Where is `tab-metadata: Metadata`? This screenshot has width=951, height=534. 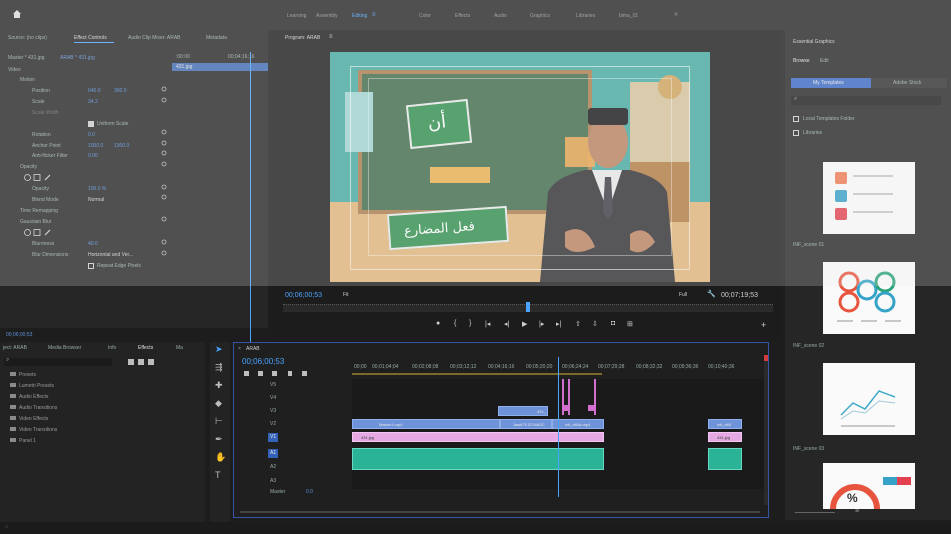
tab-metadata: Metadata is located at coordinates (216, 38).